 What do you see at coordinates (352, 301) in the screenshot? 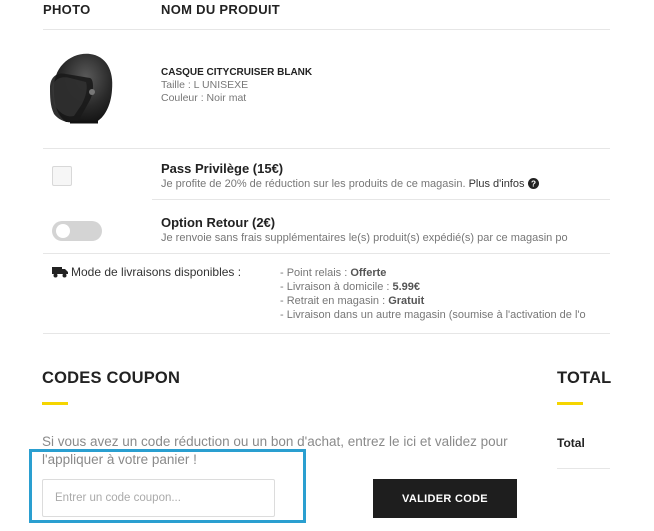
I see `delivery-item: - Retrait en magasin : Gratuit` at bounding box center [352, 301].